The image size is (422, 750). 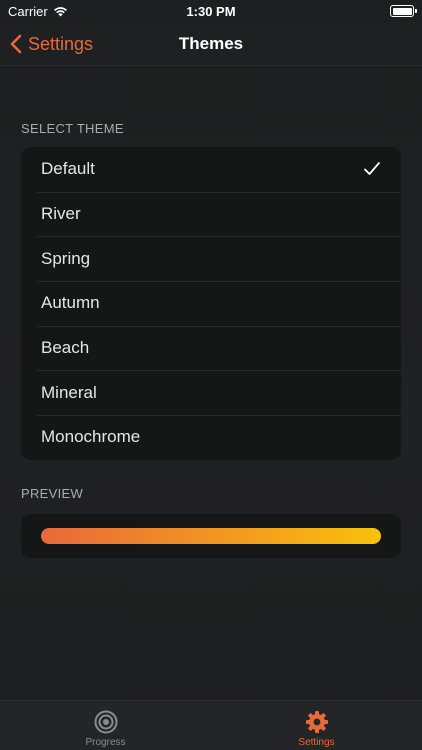 I want to click on theme-item-river: River, so click(x=211, y=214).